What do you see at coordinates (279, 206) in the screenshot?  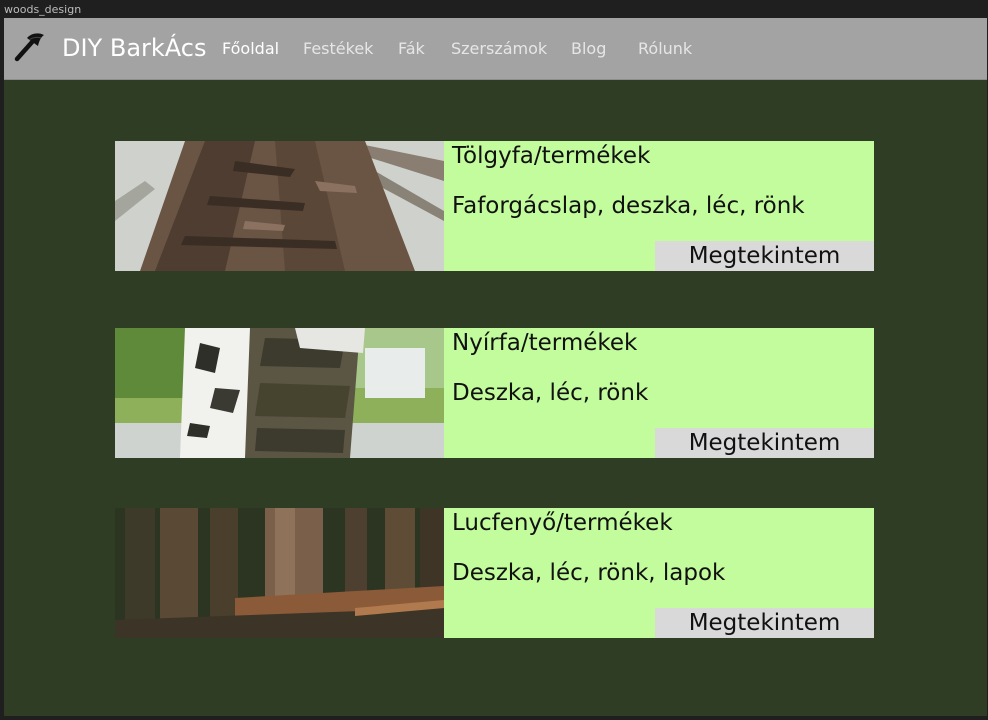 I see `oak-bark-photo` at bounding box center [279, 206].